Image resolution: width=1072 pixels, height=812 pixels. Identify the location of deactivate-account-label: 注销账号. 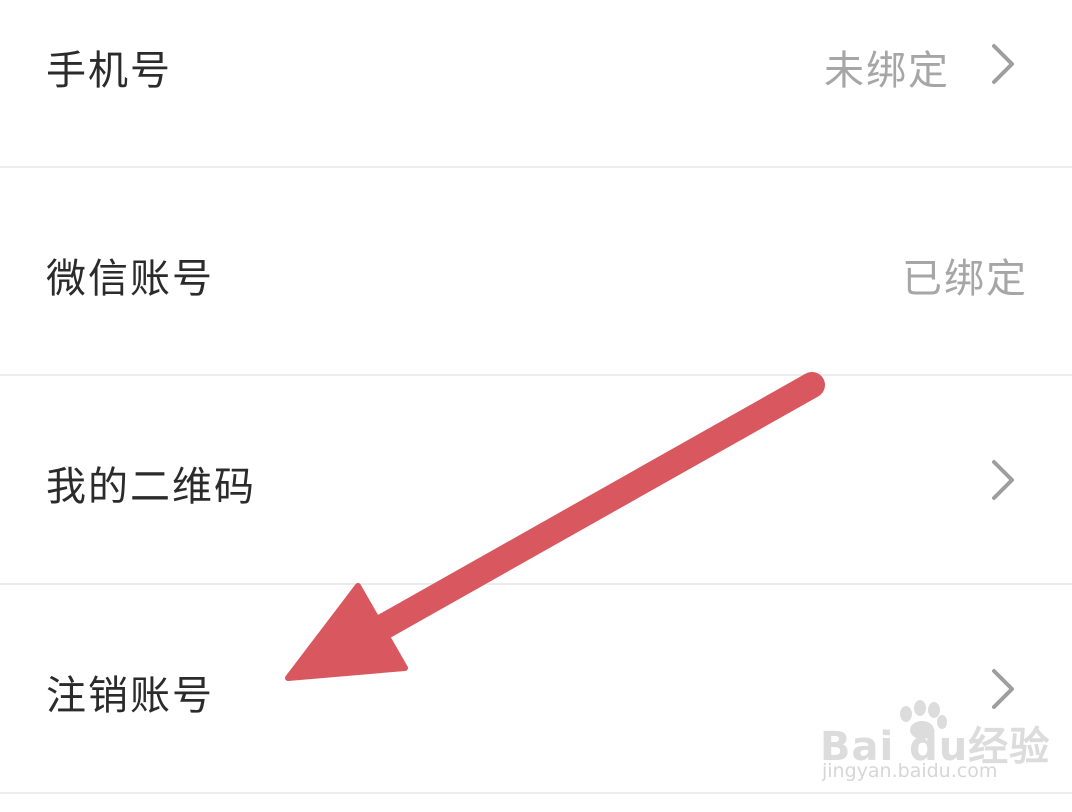
(130, 696).